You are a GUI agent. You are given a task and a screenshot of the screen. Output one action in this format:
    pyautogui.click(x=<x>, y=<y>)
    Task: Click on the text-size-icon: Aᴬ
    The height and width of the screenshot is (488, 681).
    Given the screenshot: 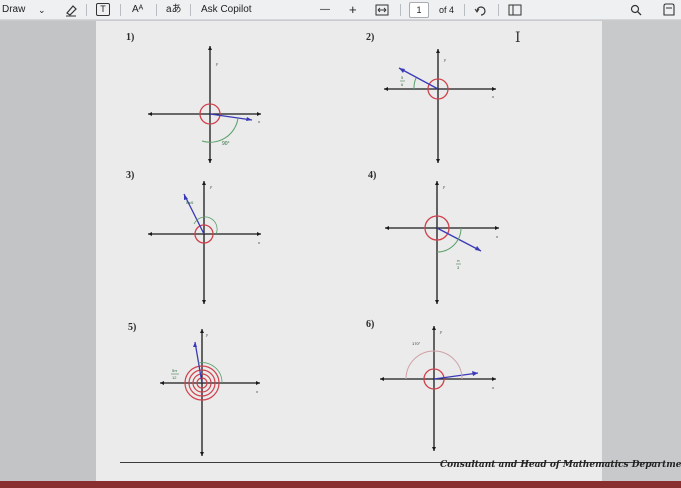 What is the action you would take?
    pyautogui.click(x=137, y=10)
    